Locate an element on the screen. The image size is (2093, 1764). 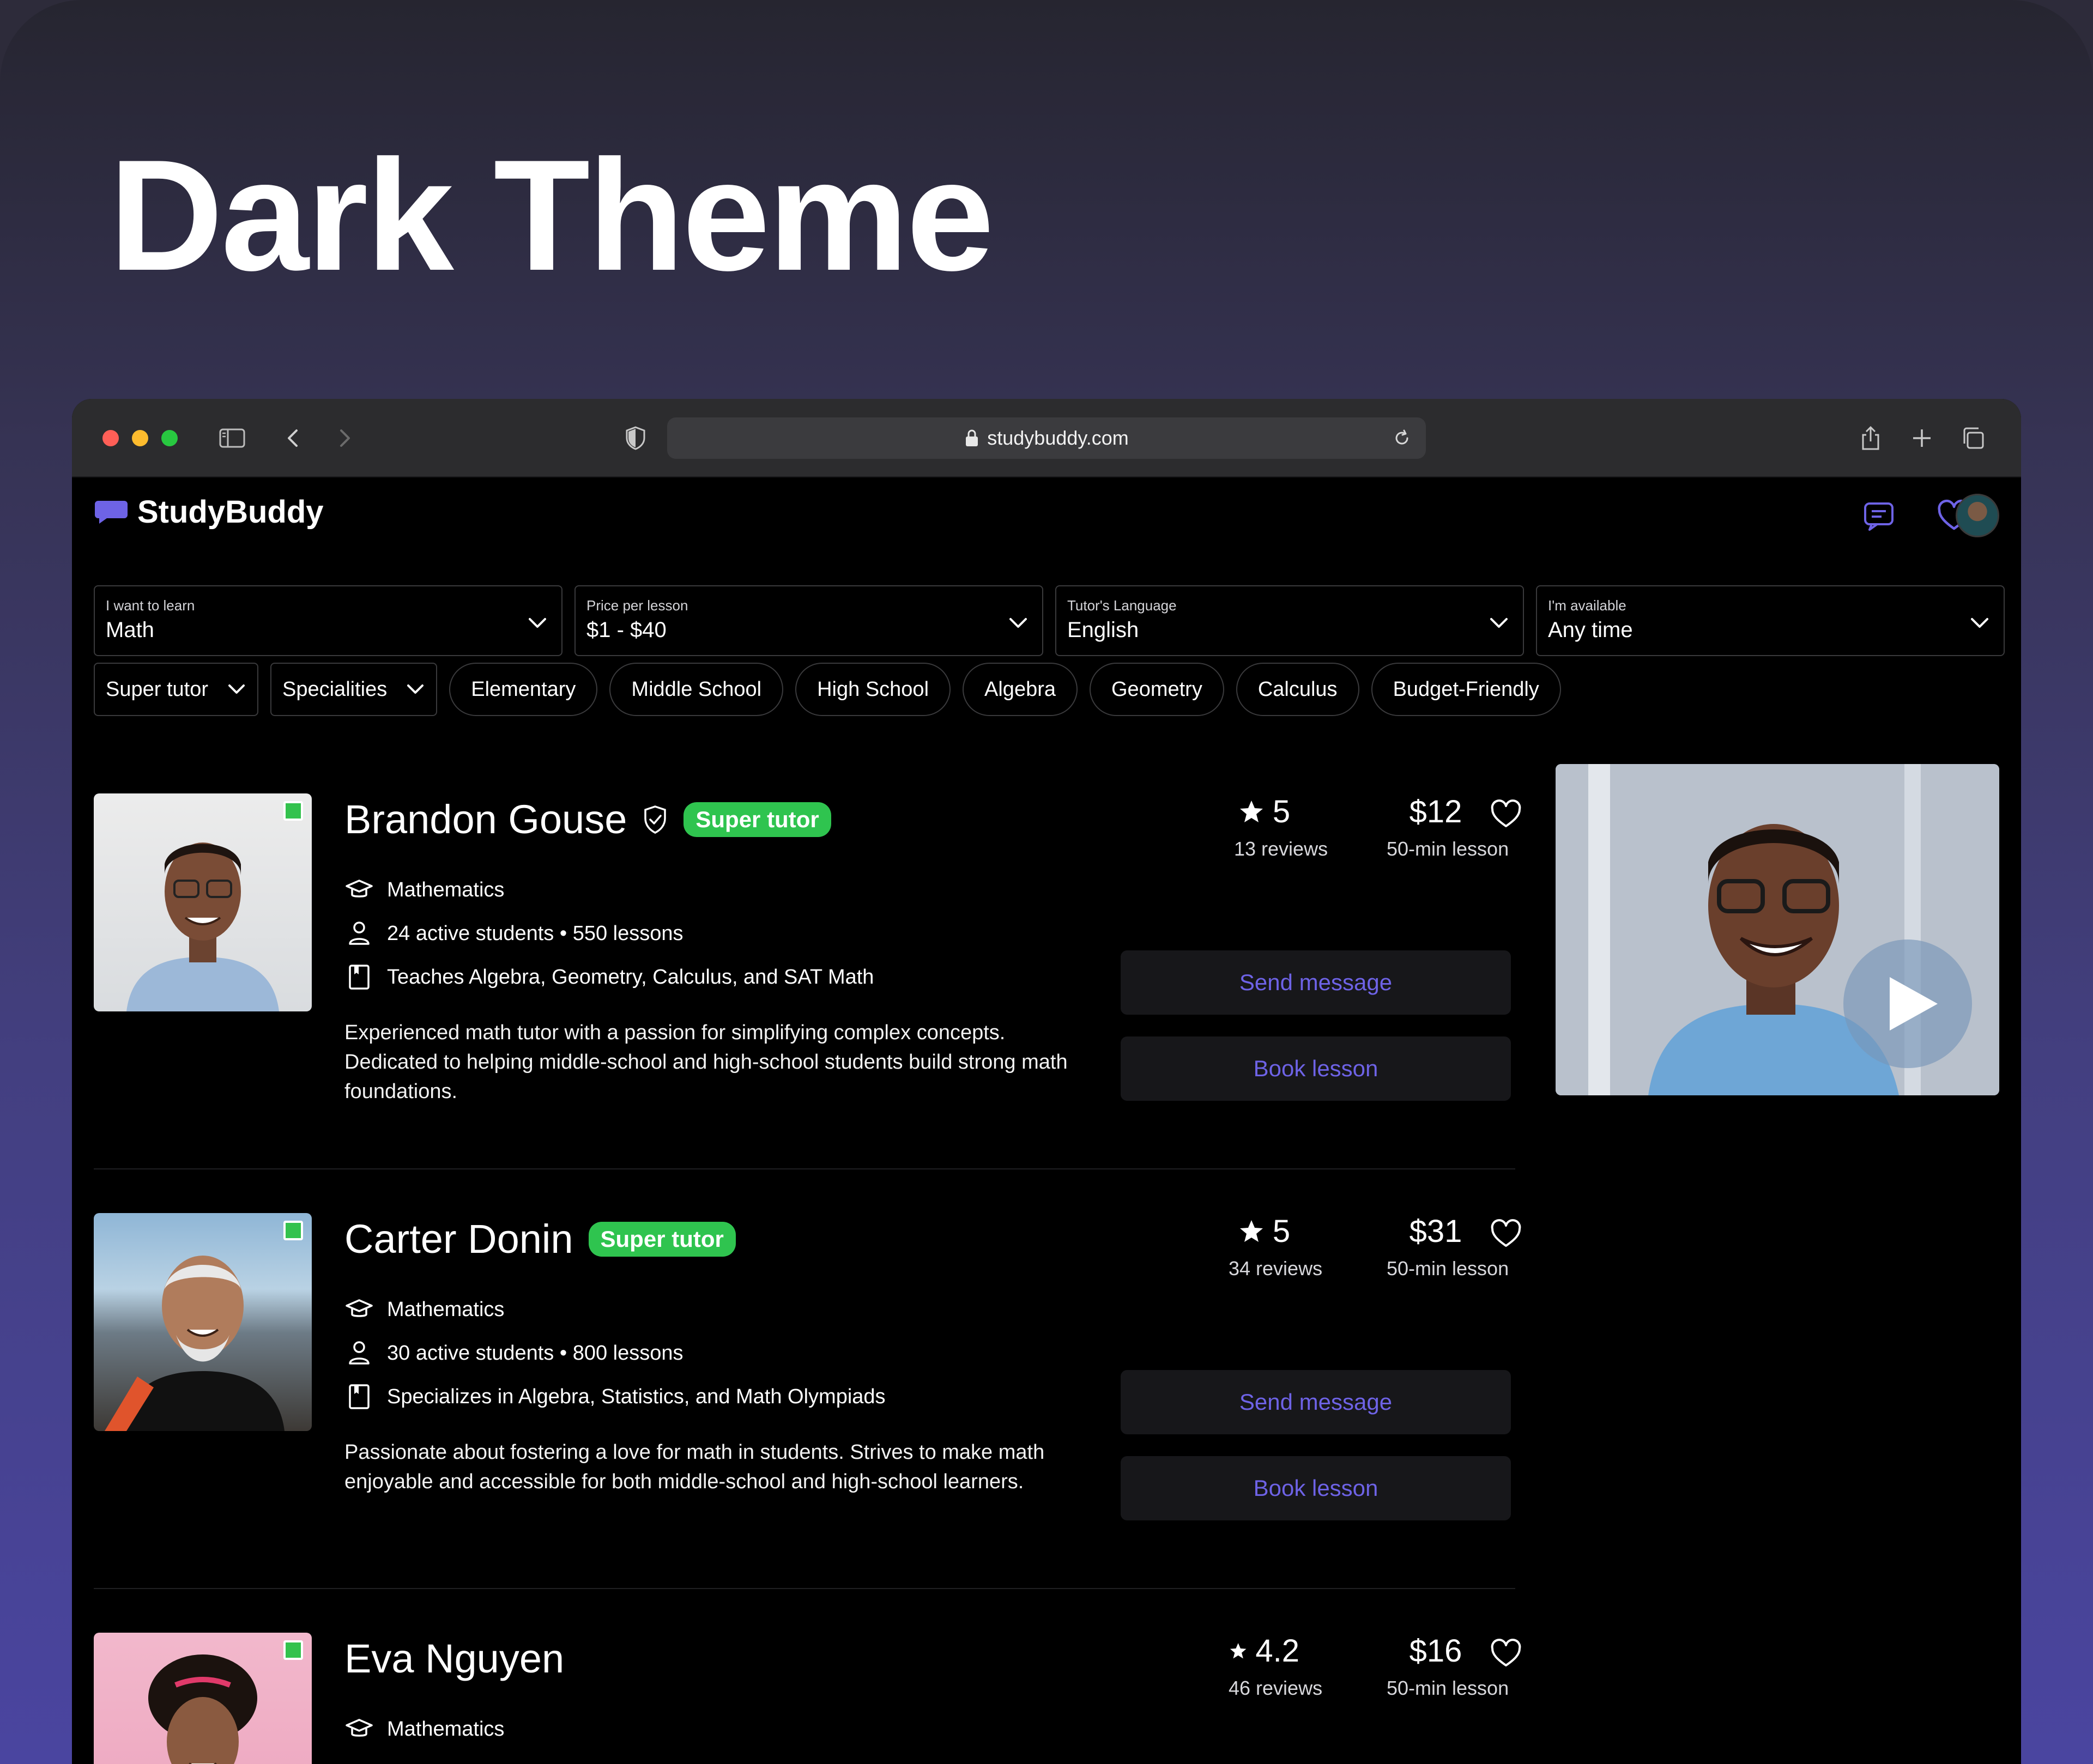
tutor-price: $16 is located at coordinates (1435, 1651).